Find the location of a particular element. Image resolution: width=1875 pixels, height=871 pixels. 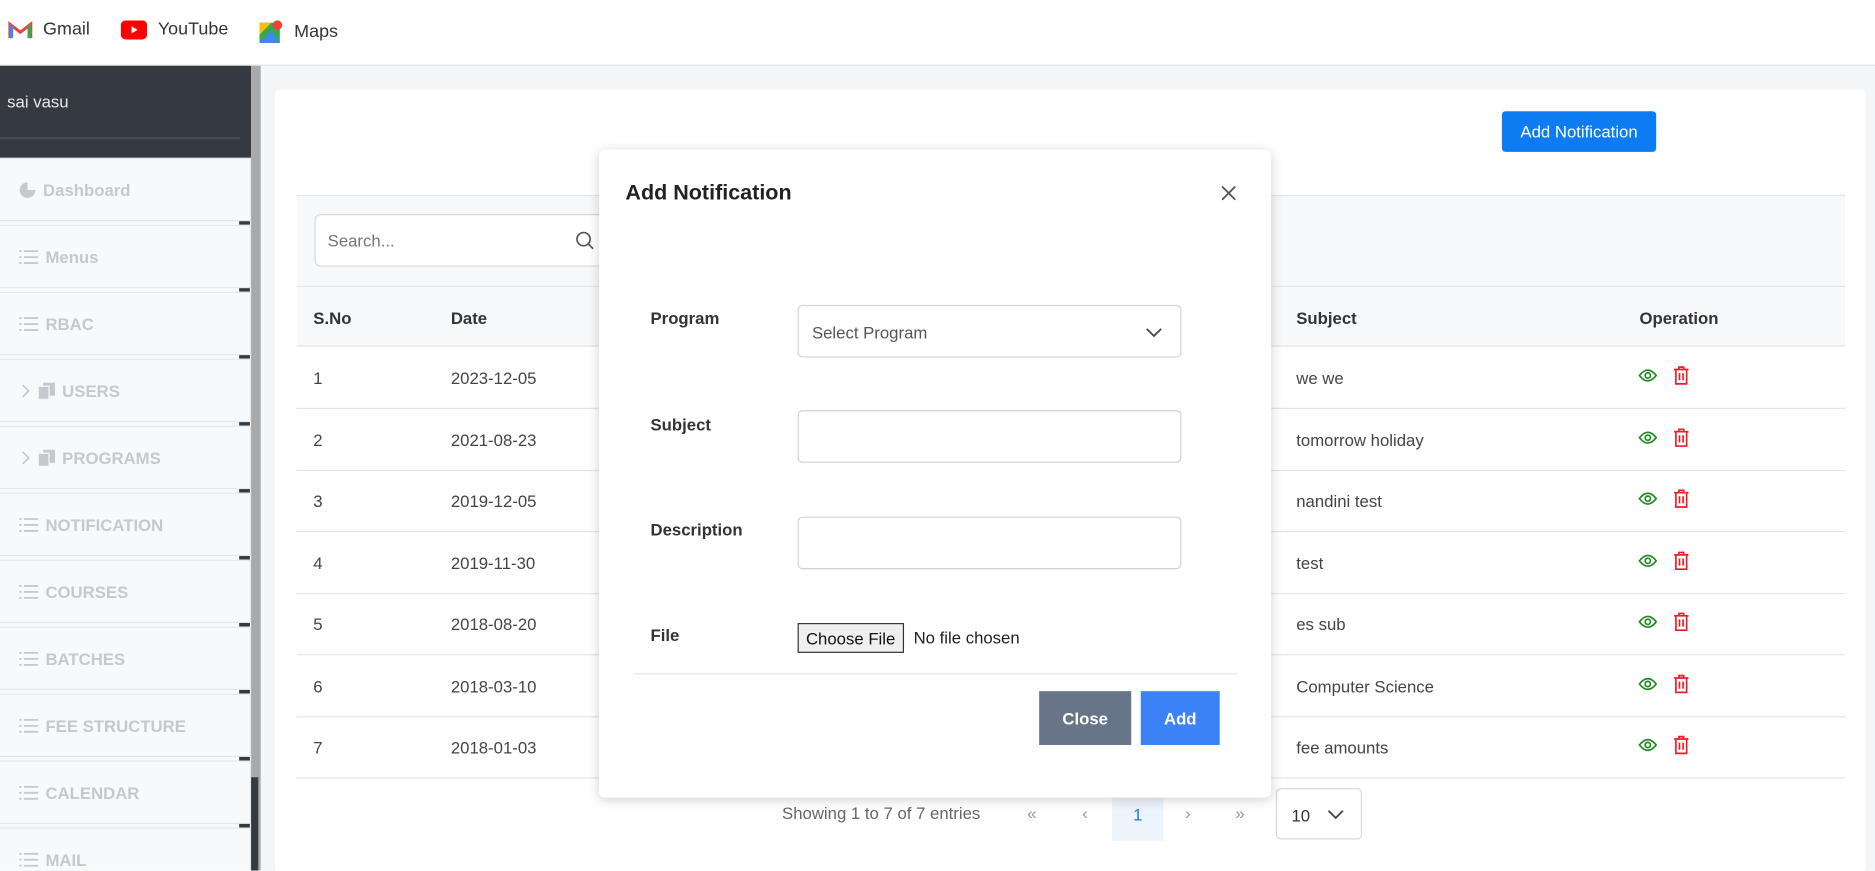

divider is located at coordinates (935, 674).